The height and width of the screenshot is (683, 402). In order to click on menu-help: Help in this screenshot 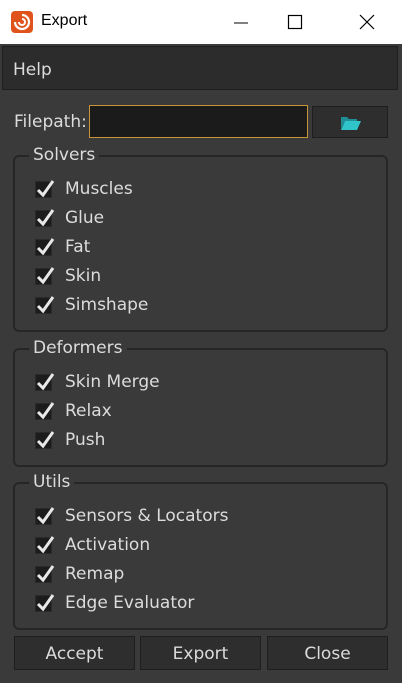, I will do `click(32, 70)`.